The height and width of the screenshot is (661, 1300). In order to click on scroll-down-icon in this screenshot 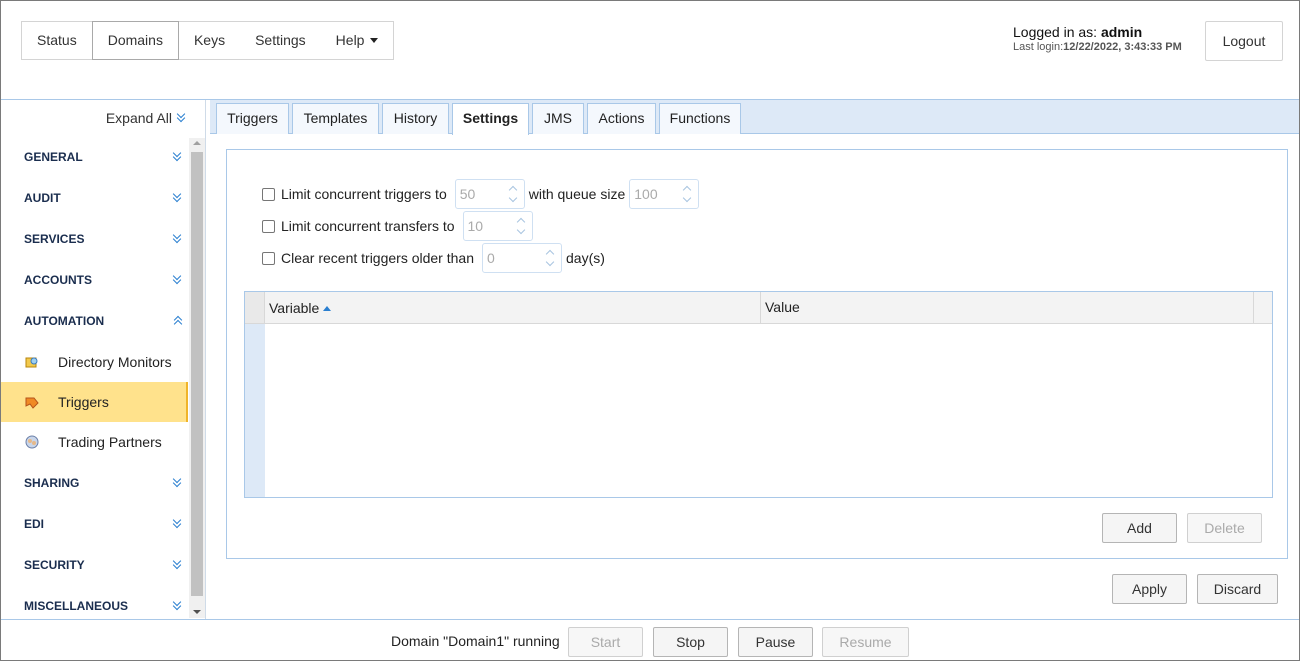, I will do `click(197, 612)`.